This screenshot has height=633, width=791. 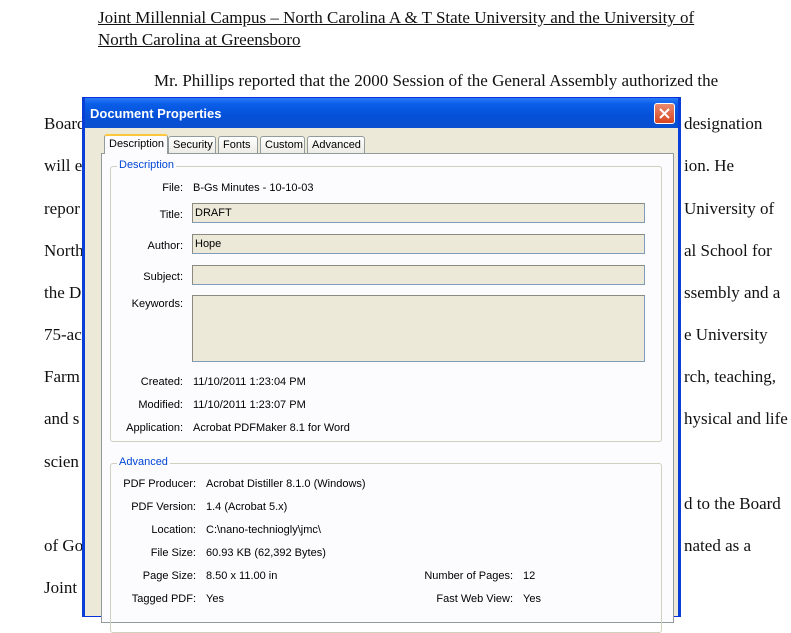 What do you see at coordinates (418, 213) in the screenshot?
I see `title-field: DRAFT` at bounding box center [418, 213].